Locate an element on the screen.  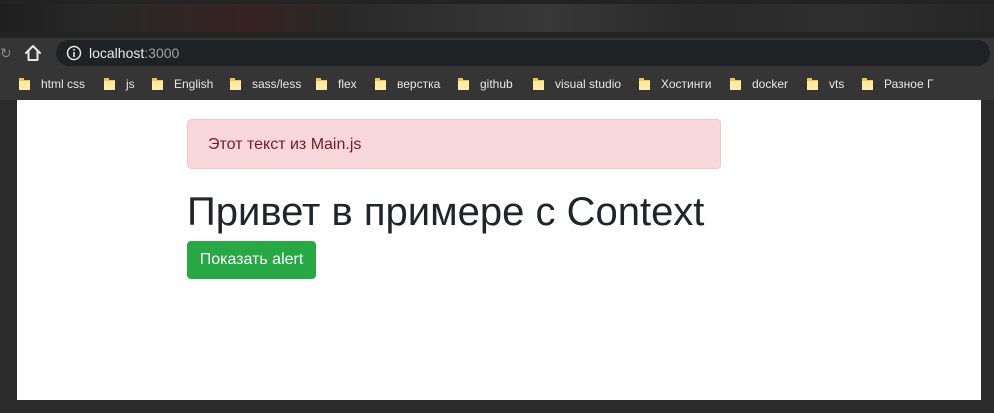
address-bar: localhost:3000 is located at coordinates (523, 53).